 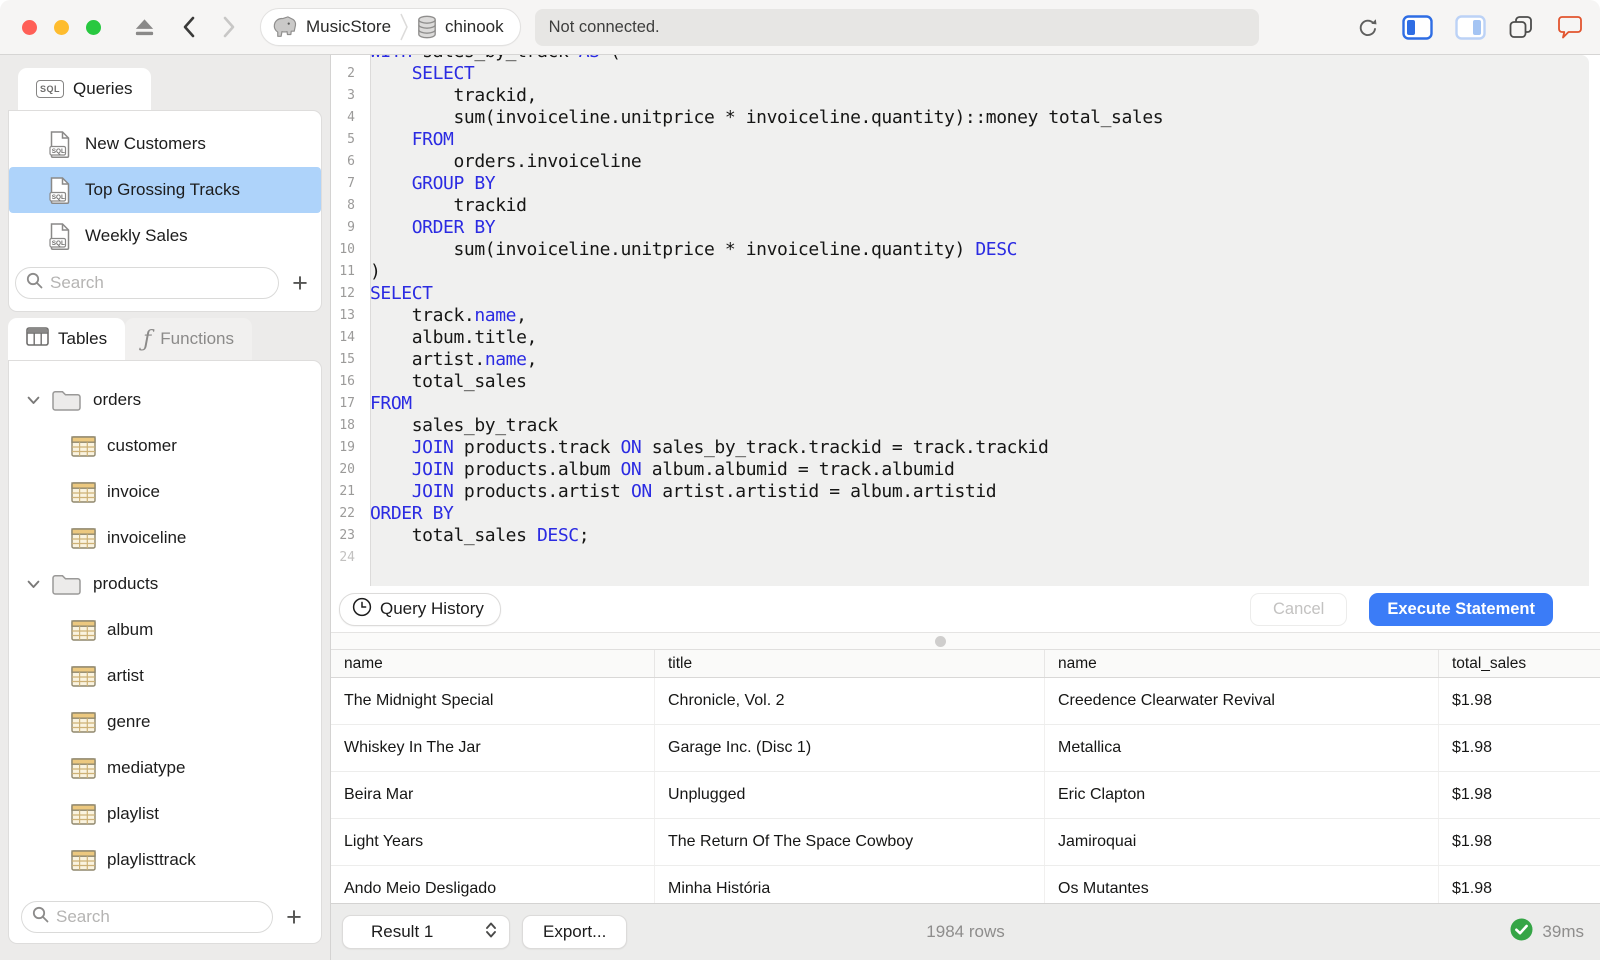 I want to click on table-cell: Chronicle, Vol. 2, so click(x=850, y=701).